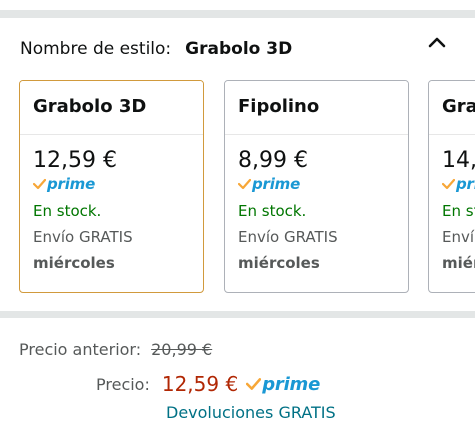  I want to click on chevron-up-icon, so click(437, 42).